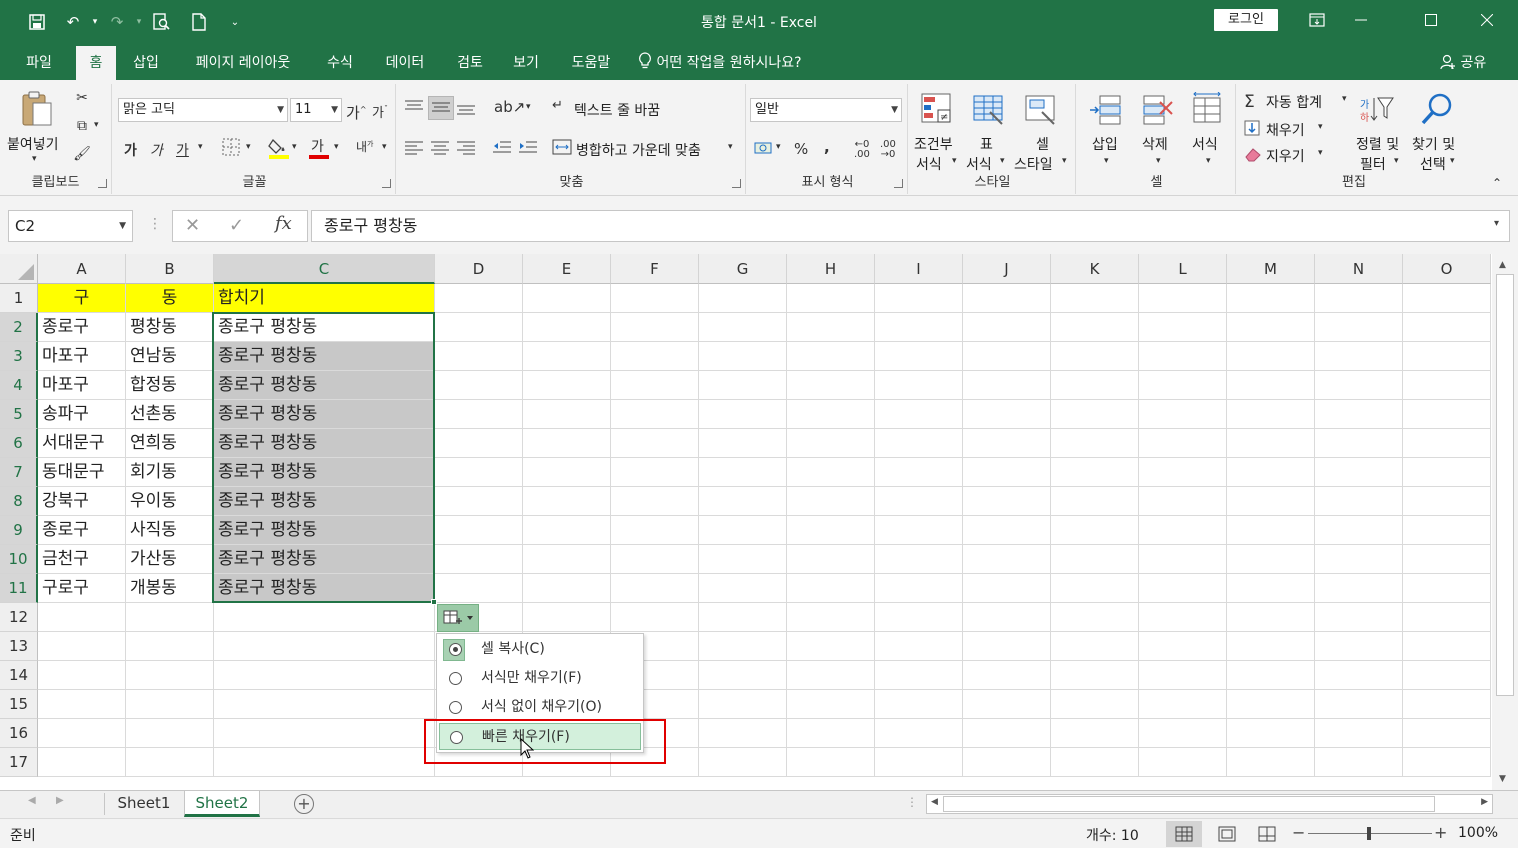  I want to click on cell-a12, so click(82, 617).